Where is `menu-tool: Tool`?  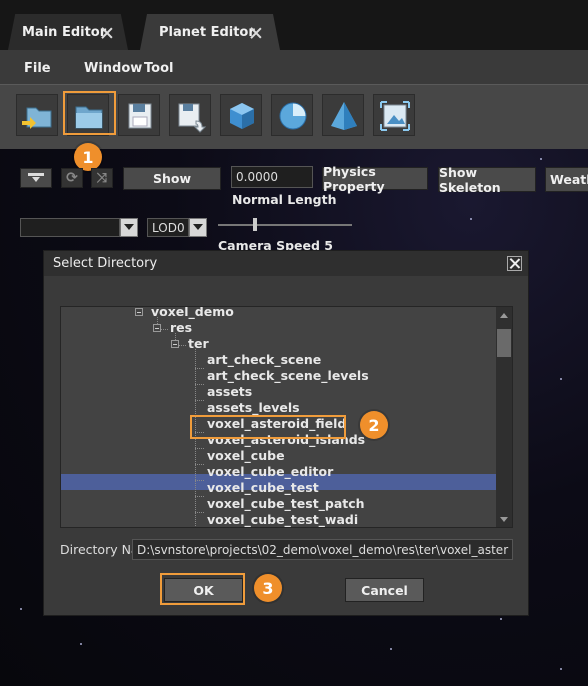 menu-tool: Tool is located at coordinates (158, 68).